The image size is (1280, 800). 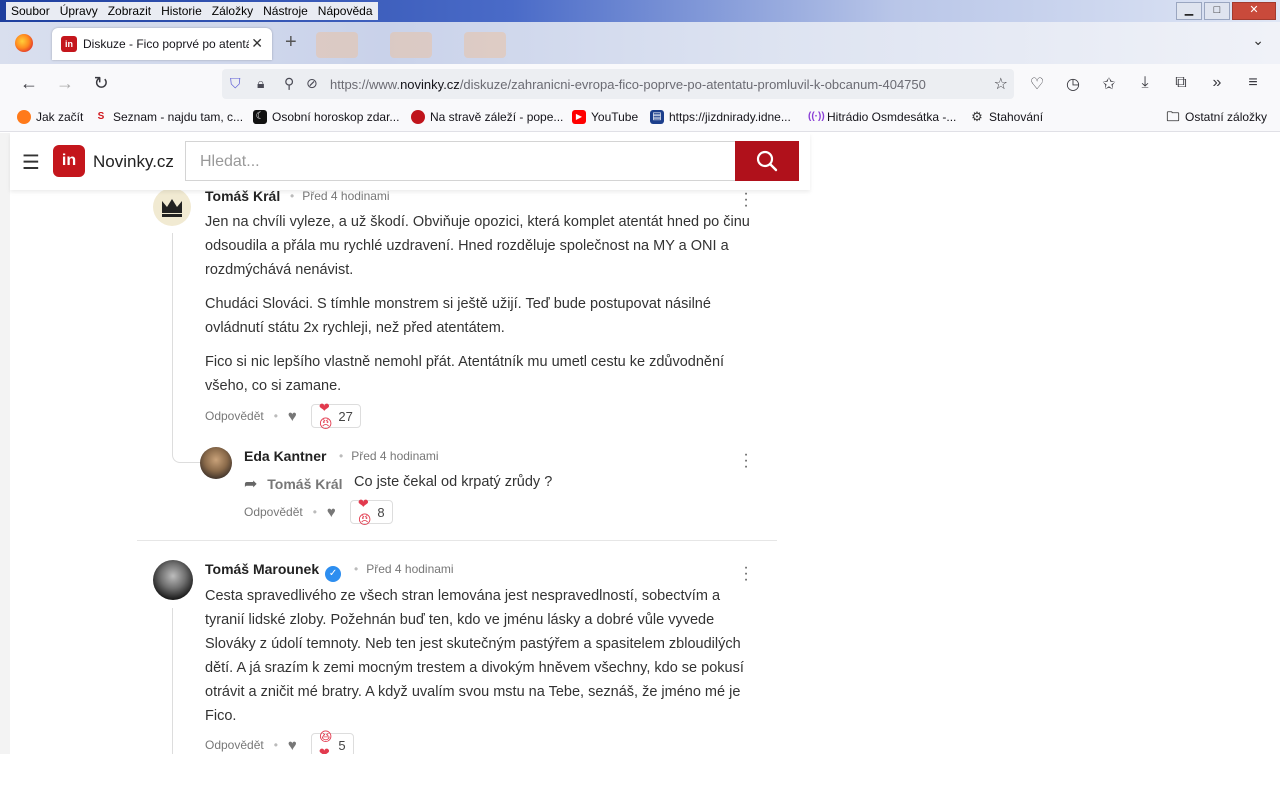 I want to click on menu-view: Zobrazit, so click(x=129, y=11).